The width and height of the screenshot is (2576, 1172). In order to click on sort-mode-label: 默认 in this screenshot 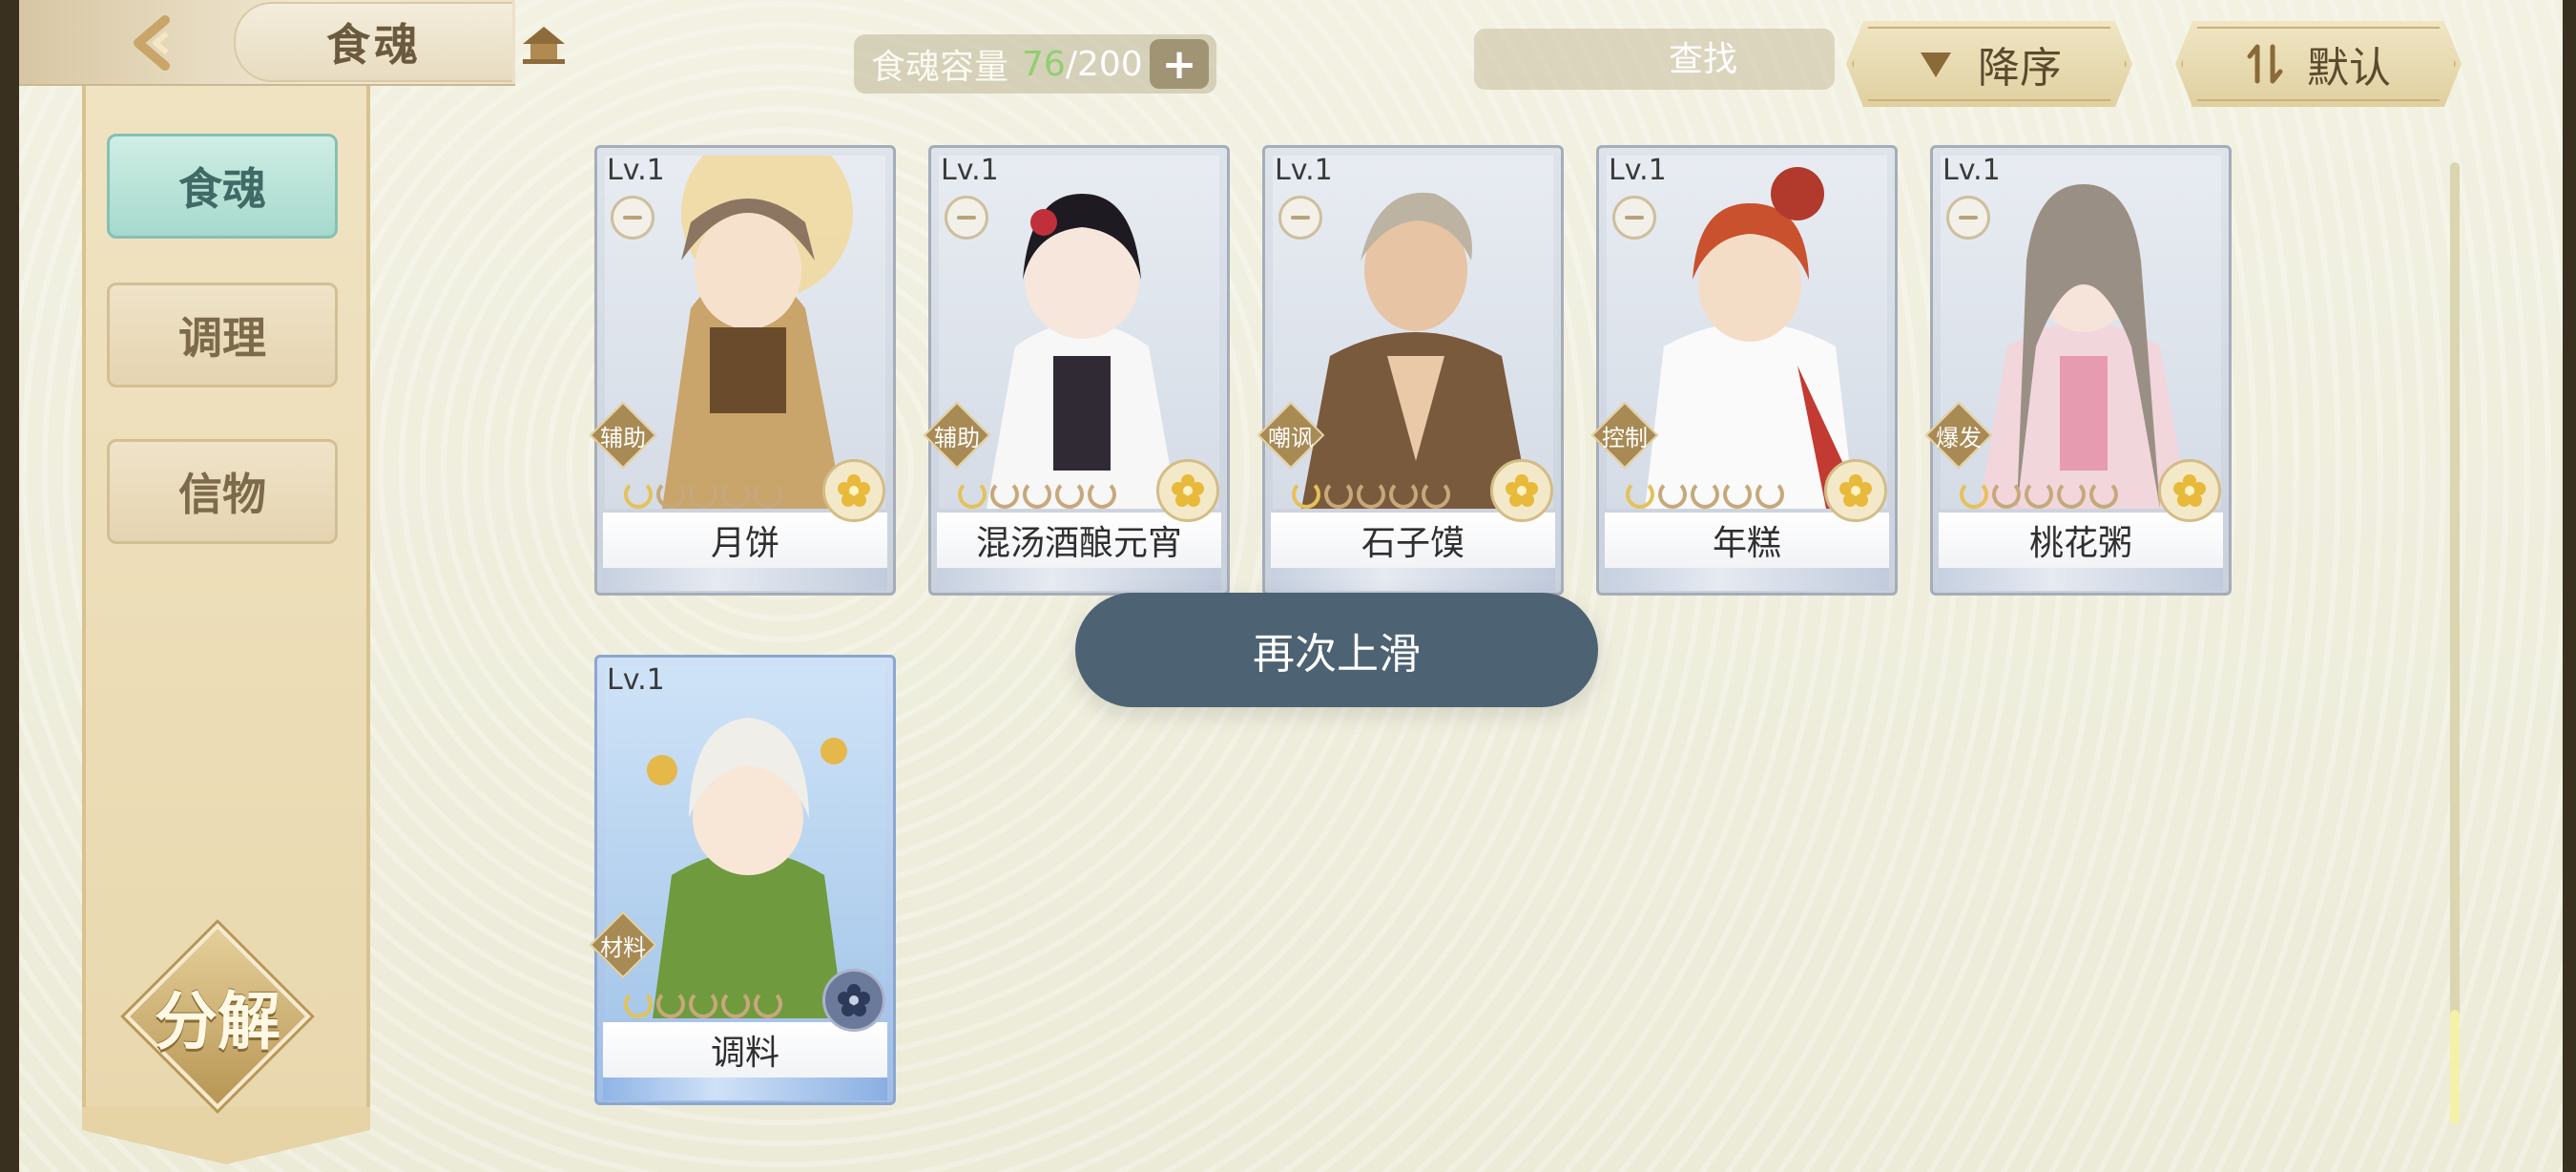, I will do `click(2349, 68)`.